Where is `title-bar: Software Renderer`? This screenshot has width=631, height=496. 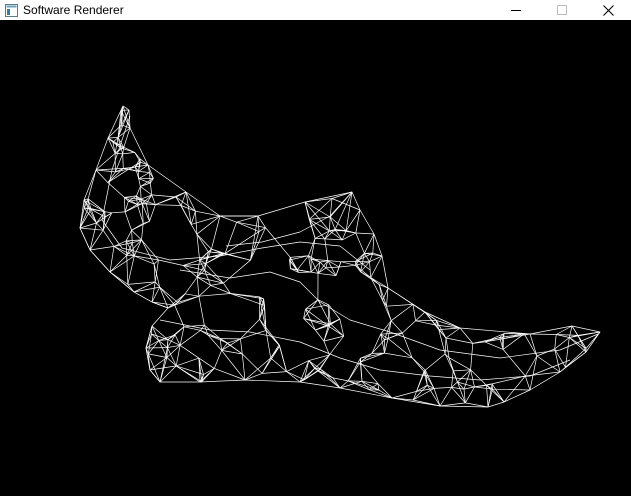 title-bar: Software Renderer is located at coordinates (315, 10).